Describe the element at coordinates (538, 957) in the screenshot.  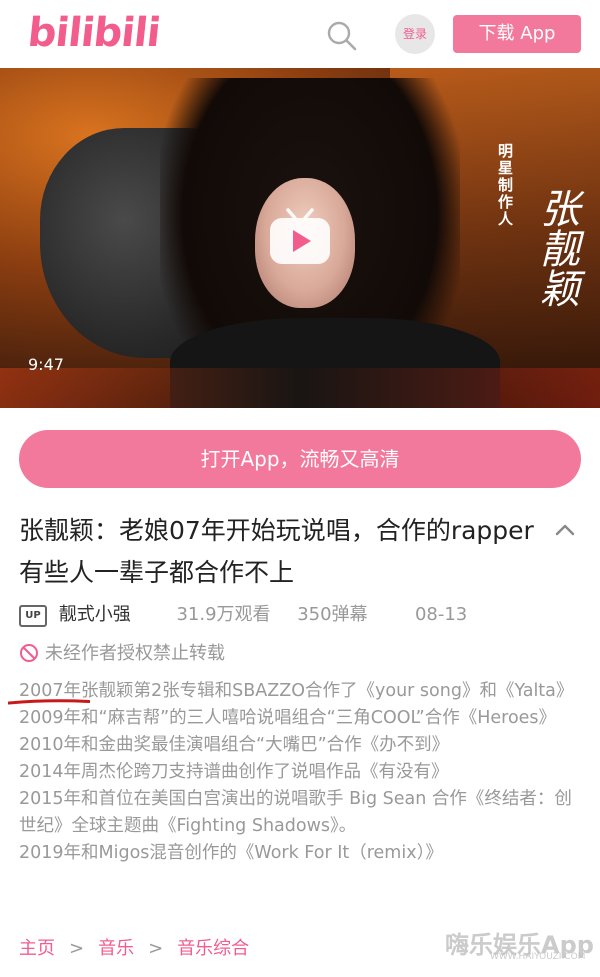
I see `watermark-url: WWW.HAIYOUZI.COM` at that location.